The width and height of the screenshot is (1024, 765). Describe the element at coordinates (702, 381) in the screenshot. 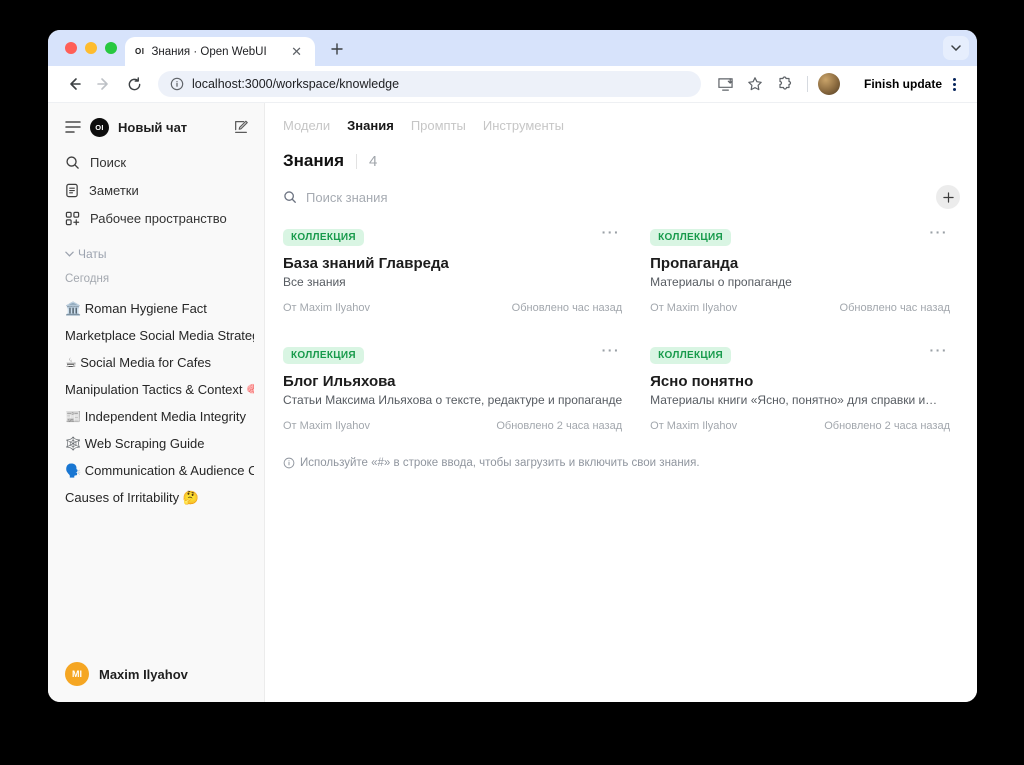

I see `card-title: Ясно понятно` at that location.